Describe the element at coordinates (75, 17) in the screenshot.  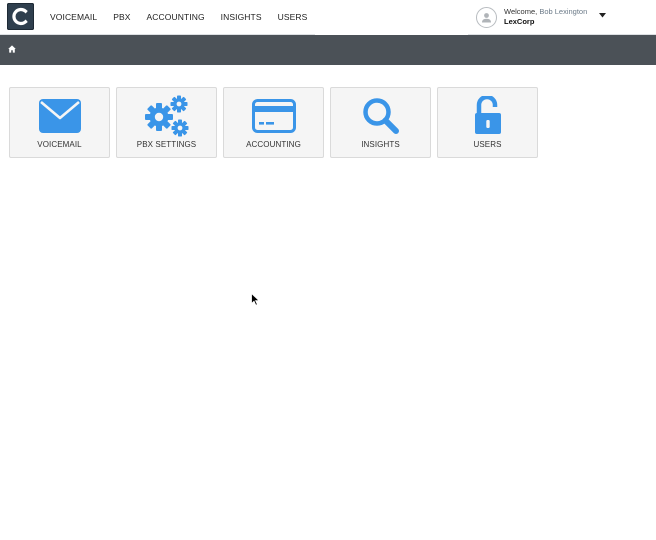
I see `nav-voicemail: VOICEMAIL` at that location.